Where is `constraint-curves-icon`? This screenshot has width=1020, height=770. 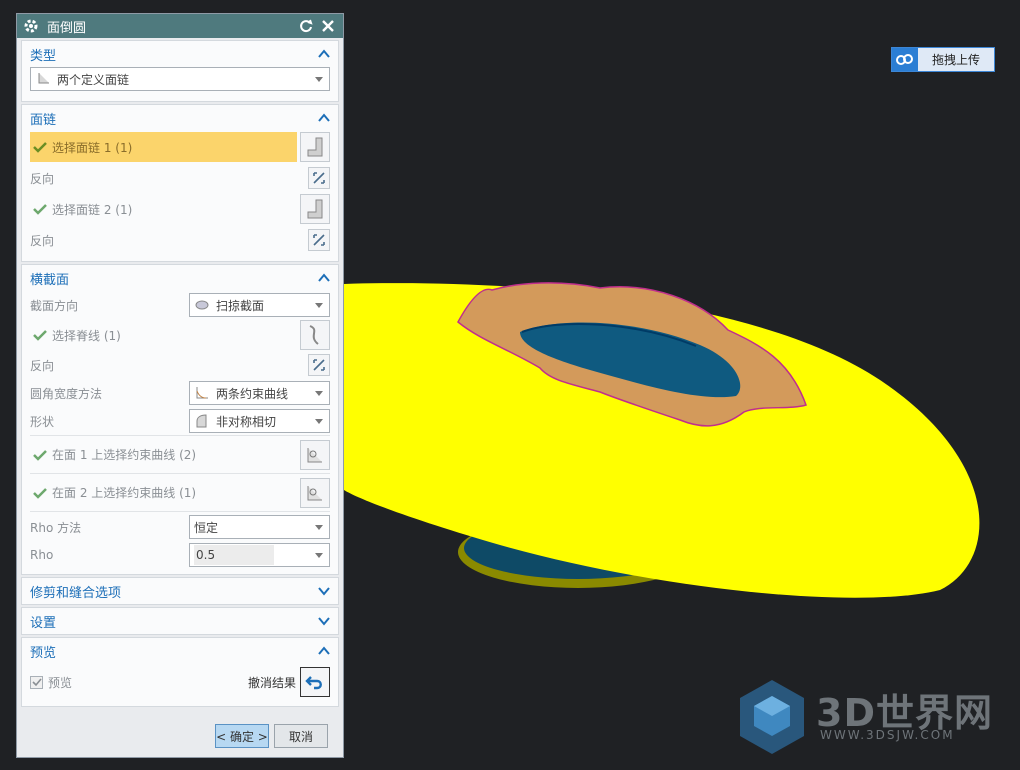 constraint-curves-icon is located at coordinates (202, 393).